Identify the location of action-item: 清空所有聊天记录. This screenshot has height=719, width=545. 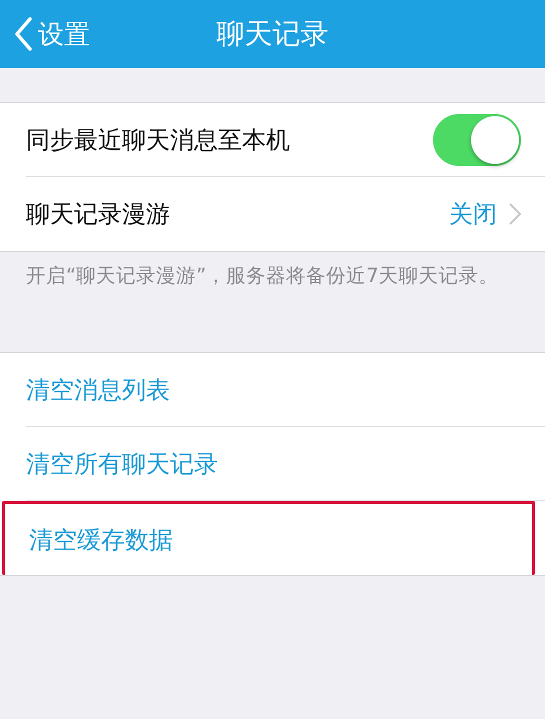
(285, 464).